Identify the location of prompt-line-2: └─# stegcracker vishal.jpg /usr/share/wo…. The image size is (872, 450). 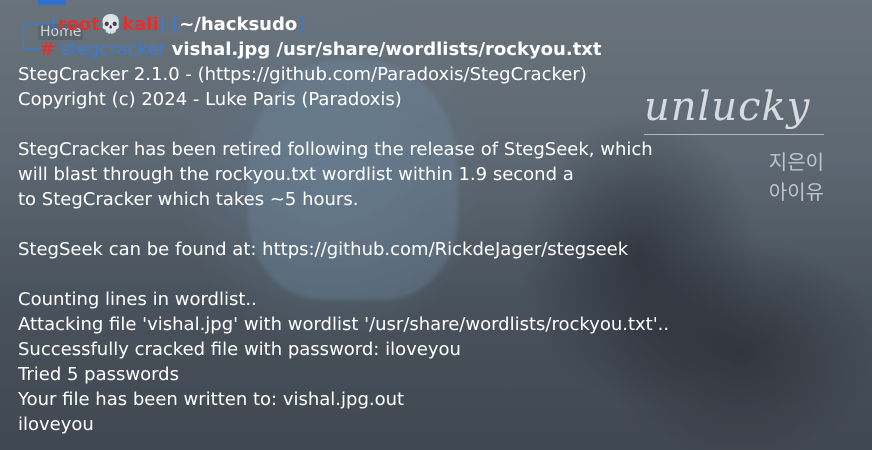
(438, 49).